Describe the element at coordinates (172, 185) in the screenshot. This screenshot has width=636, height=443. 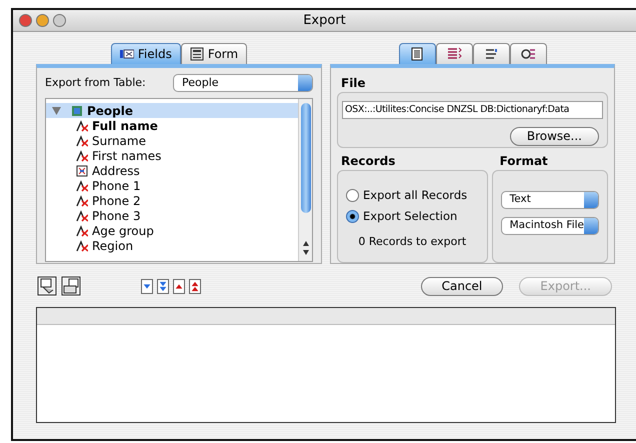
I see `tree-row: Phone 1` at that location.